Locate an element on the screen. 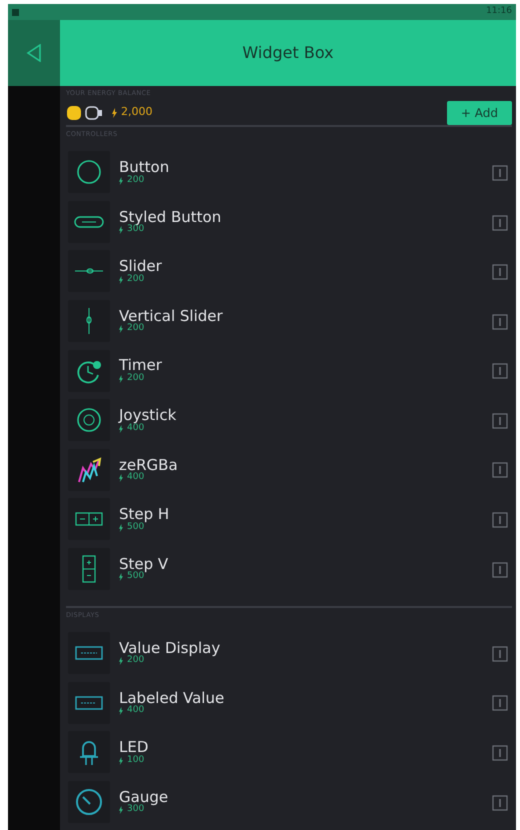  step-horizontal-icon is located at coordinates (89, 519).